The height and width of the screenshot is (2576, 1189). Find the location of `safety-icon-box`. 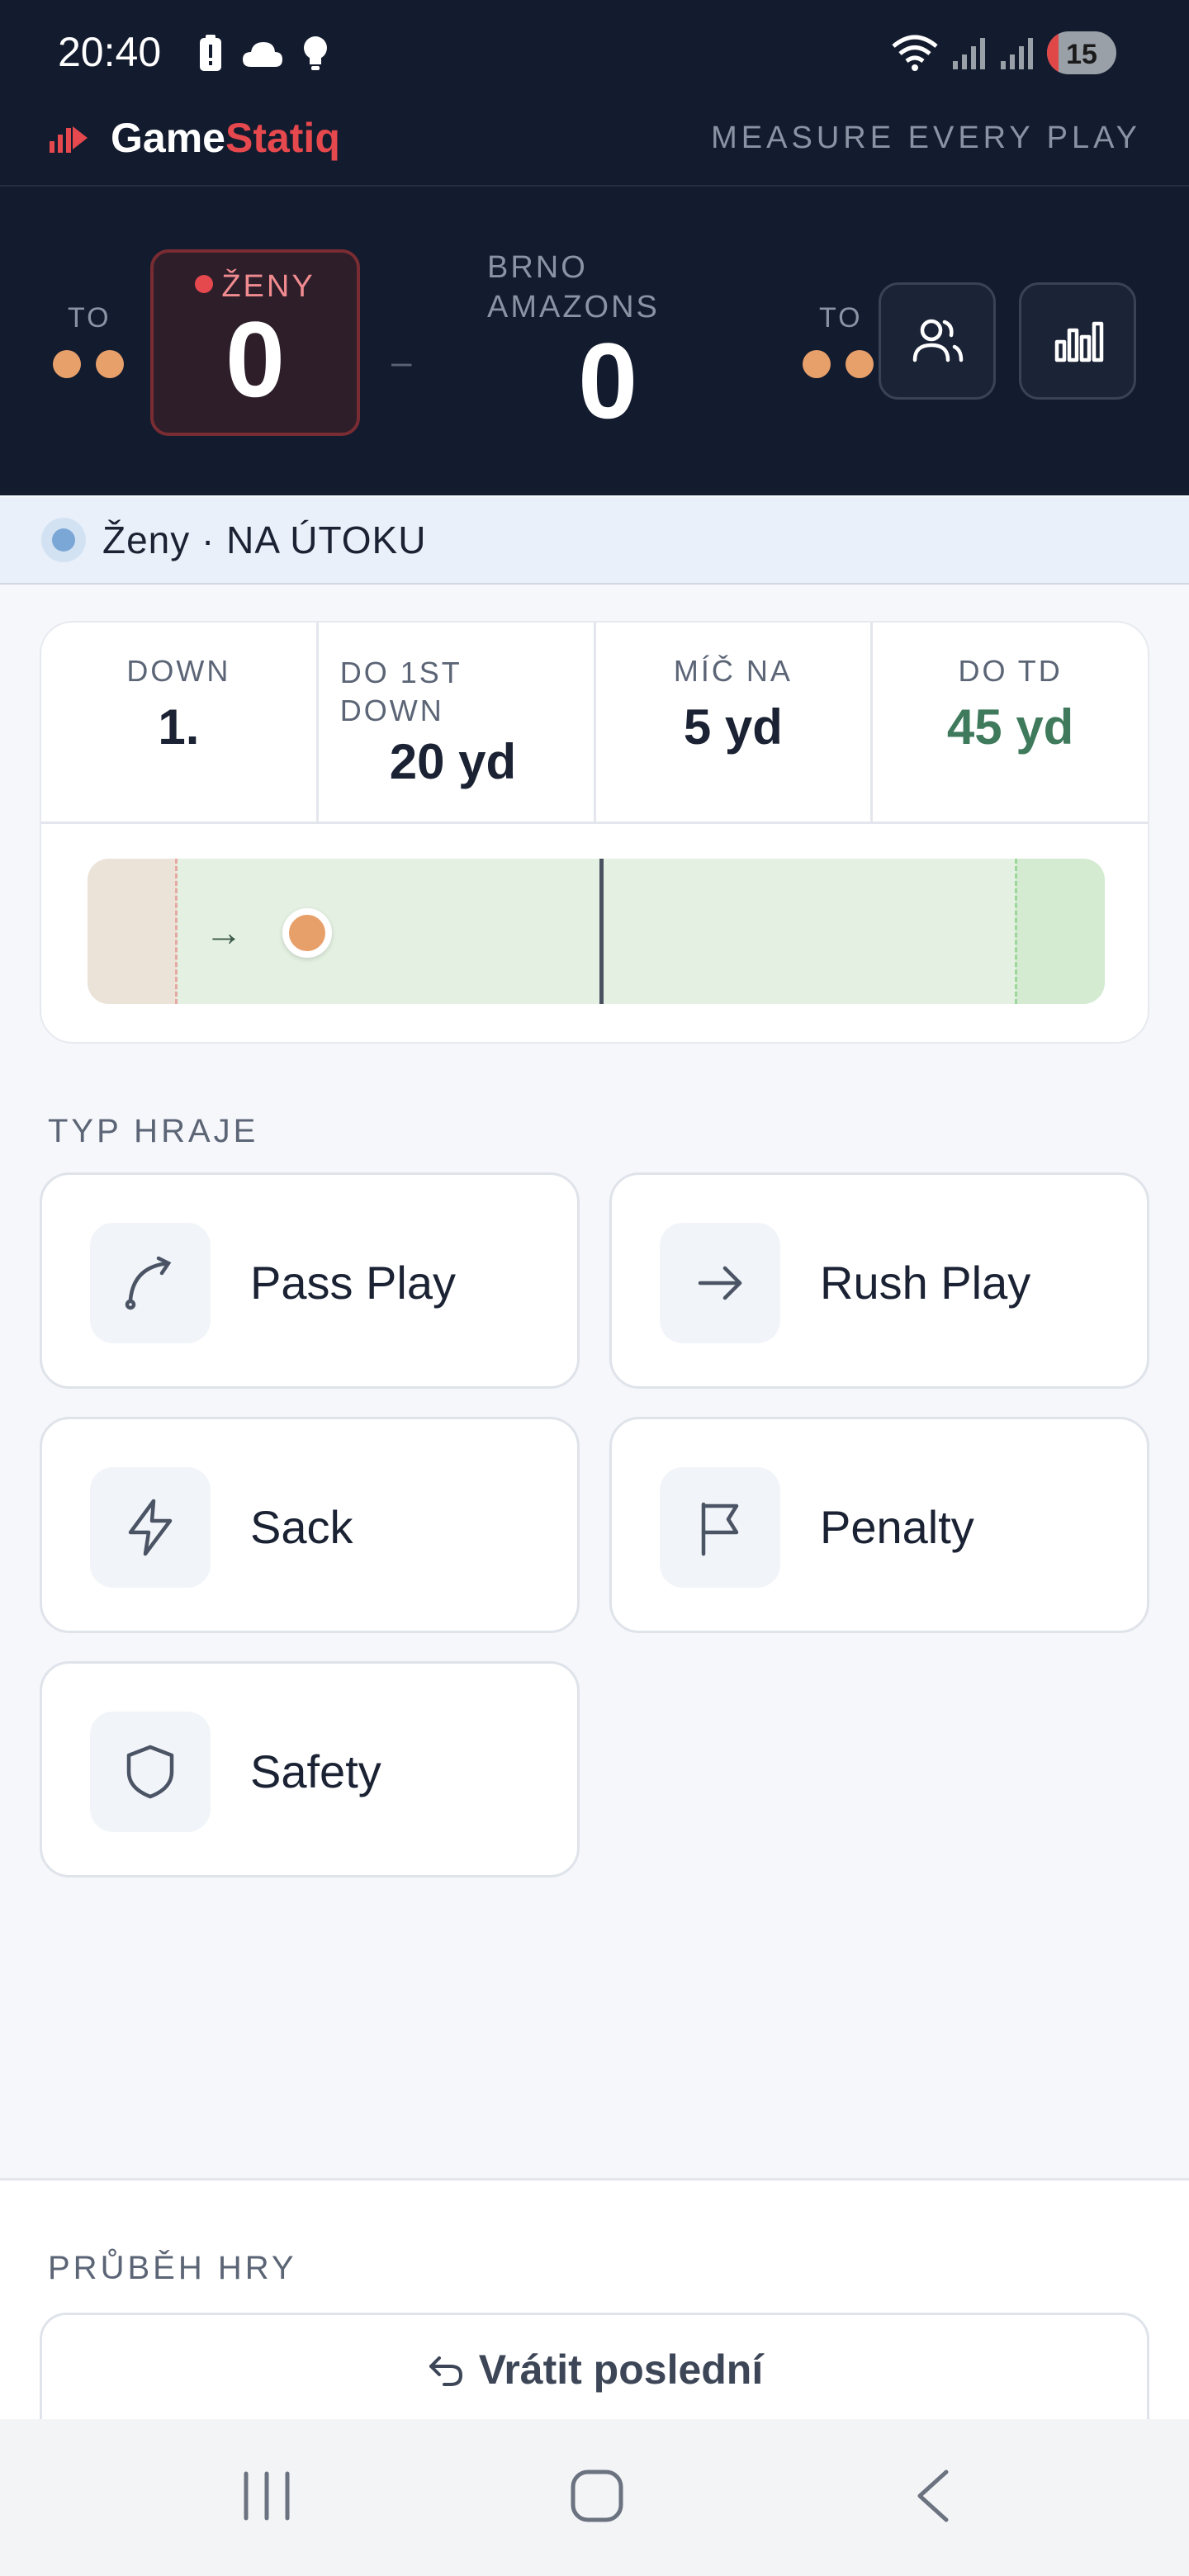

safety-icon-box is located at coordinates (150, 1772).